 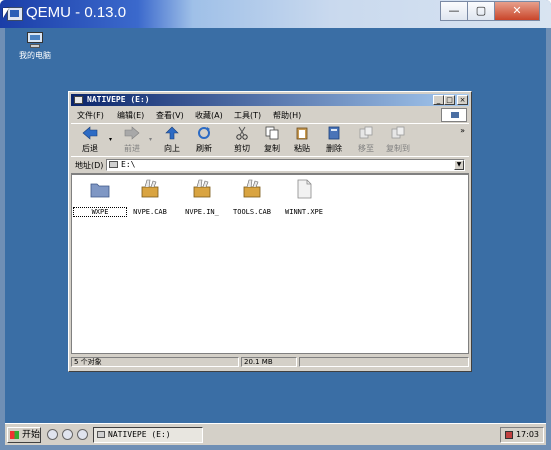 What do you see at coordinates (242, 133) in the screenshot?
I see `scissors-icon` at bounding box center [242, 133].